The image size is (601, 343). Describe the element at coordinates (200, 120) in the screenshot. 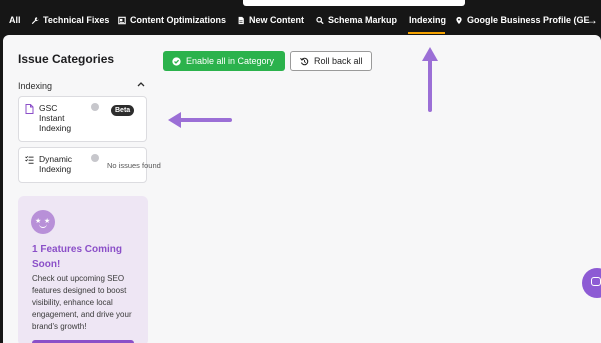

I see `arrow-left-annotation` at that location.